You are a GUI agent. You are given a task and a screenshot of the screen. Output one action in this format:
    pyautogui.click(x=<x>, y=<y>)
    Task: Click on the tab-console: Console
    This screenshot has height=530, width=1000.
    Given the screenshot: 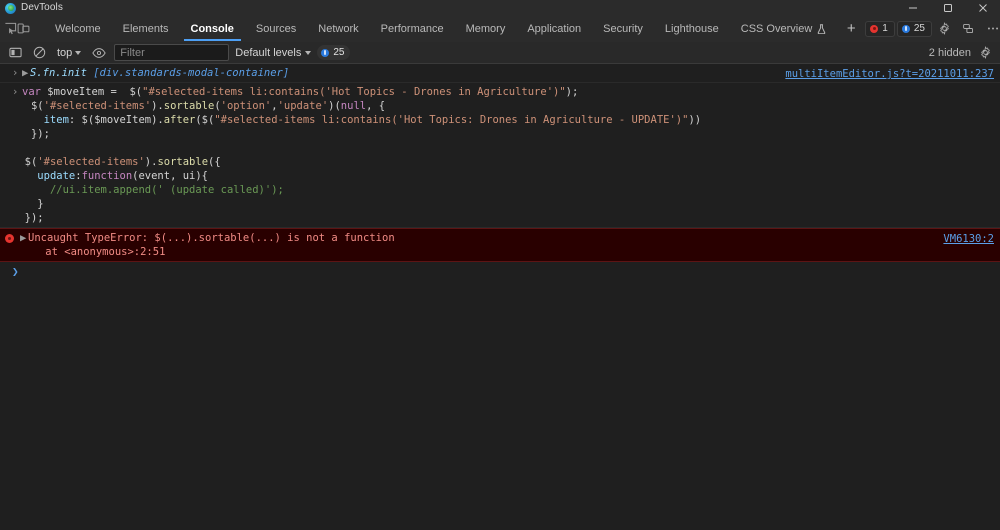 What is the action you would take?
    pyautogui.click(x=212, y=28)
    